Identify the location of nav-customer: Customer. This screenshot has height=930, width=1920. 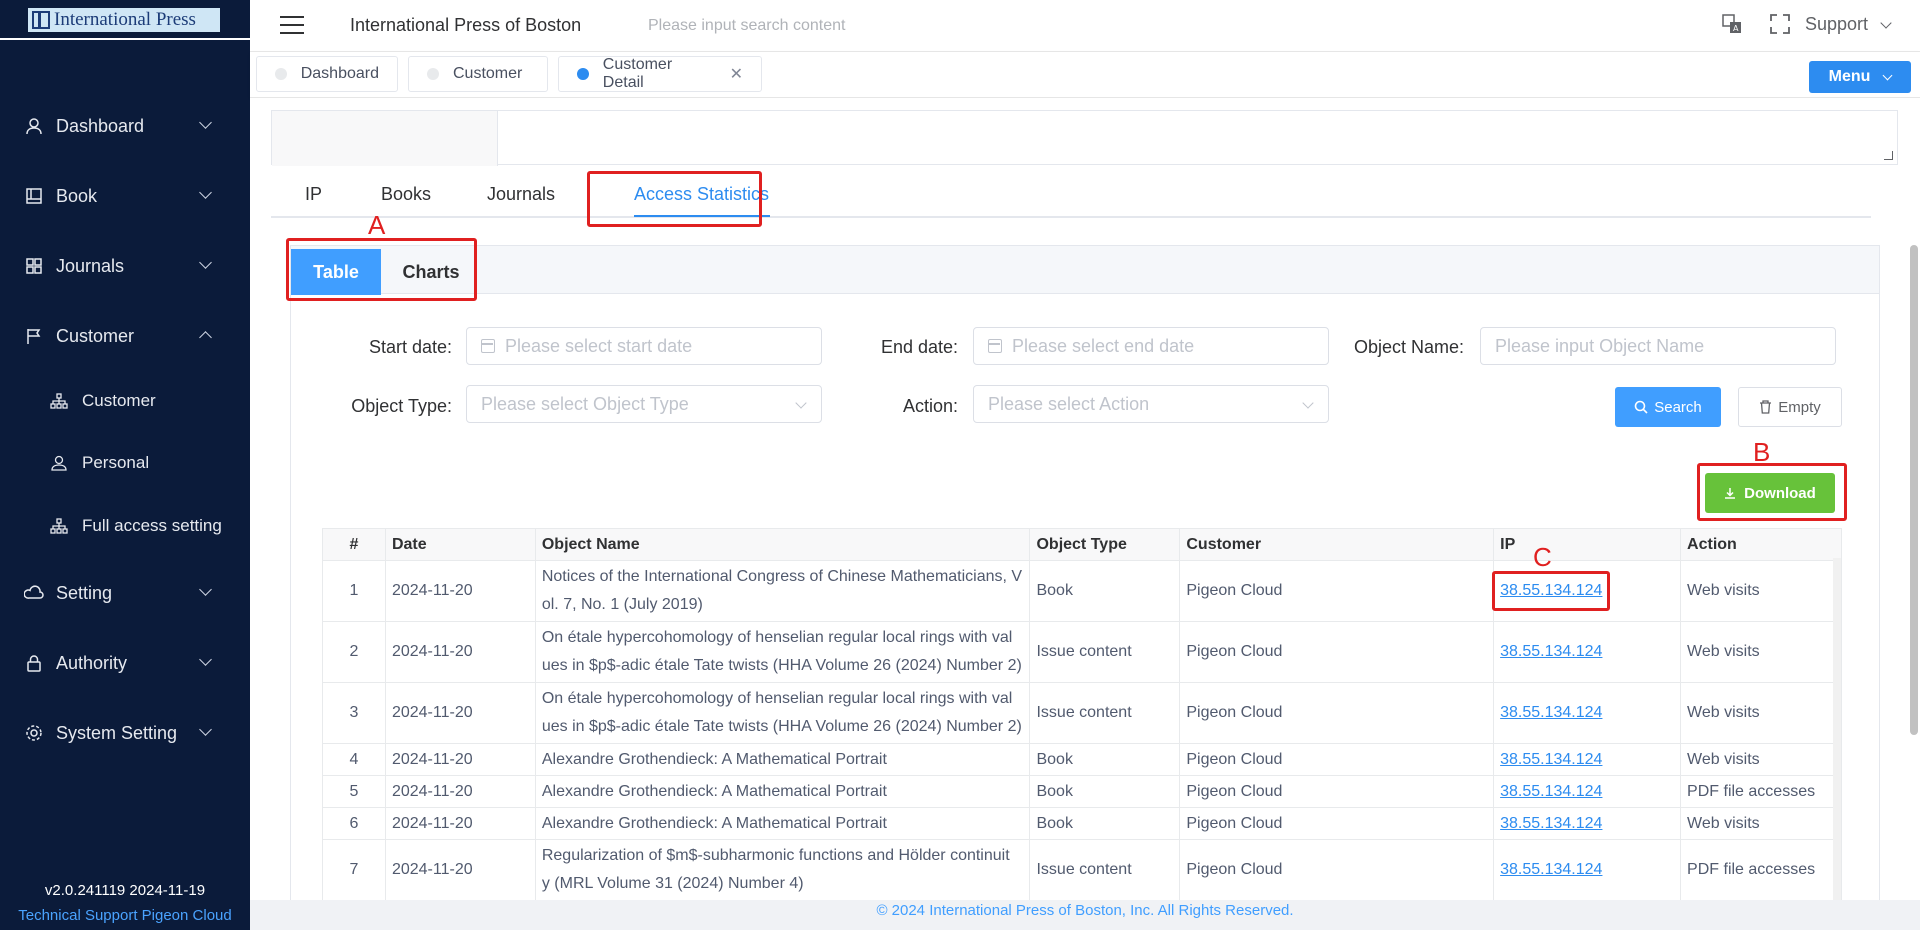
(125, 336).